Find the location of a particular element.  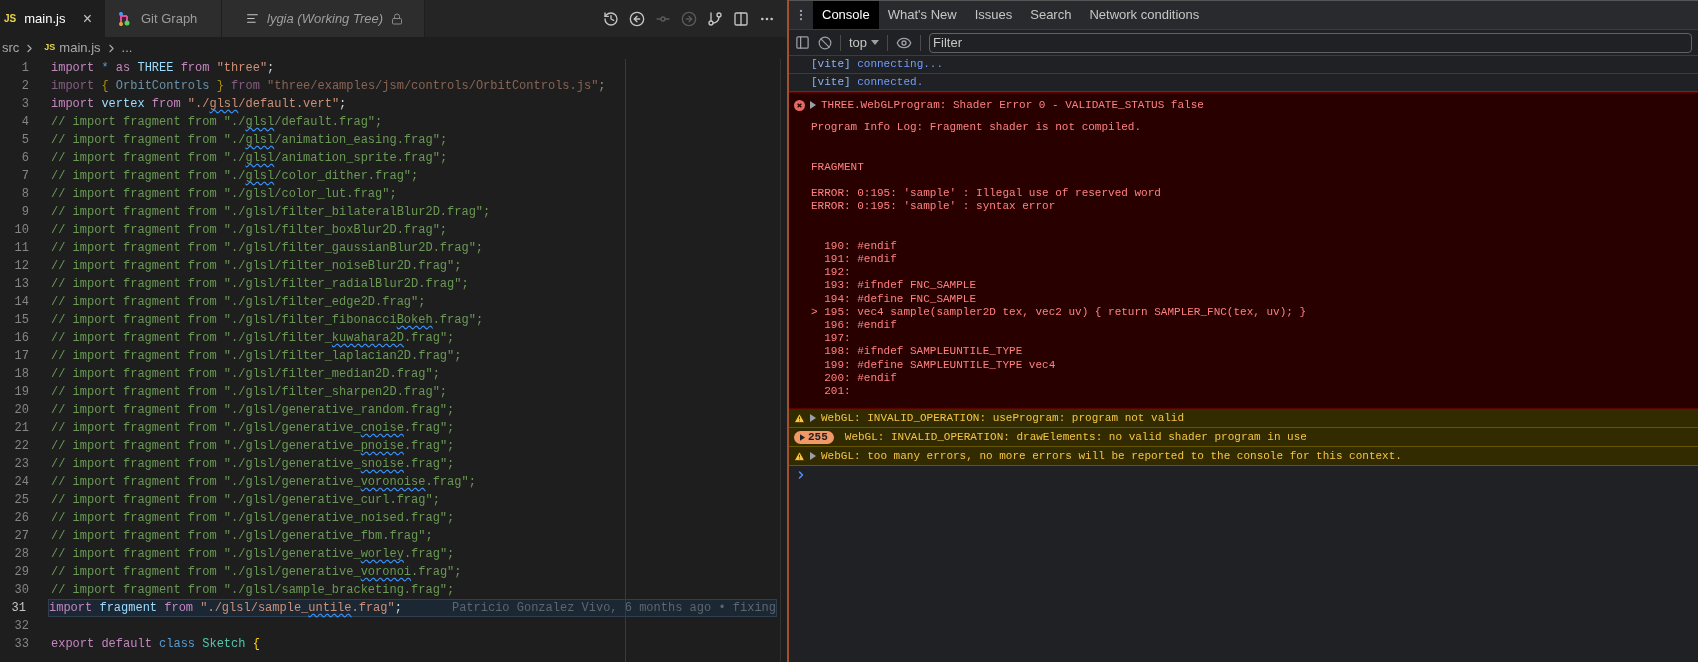

line-number: 12 is located at coordinates (21, 266).